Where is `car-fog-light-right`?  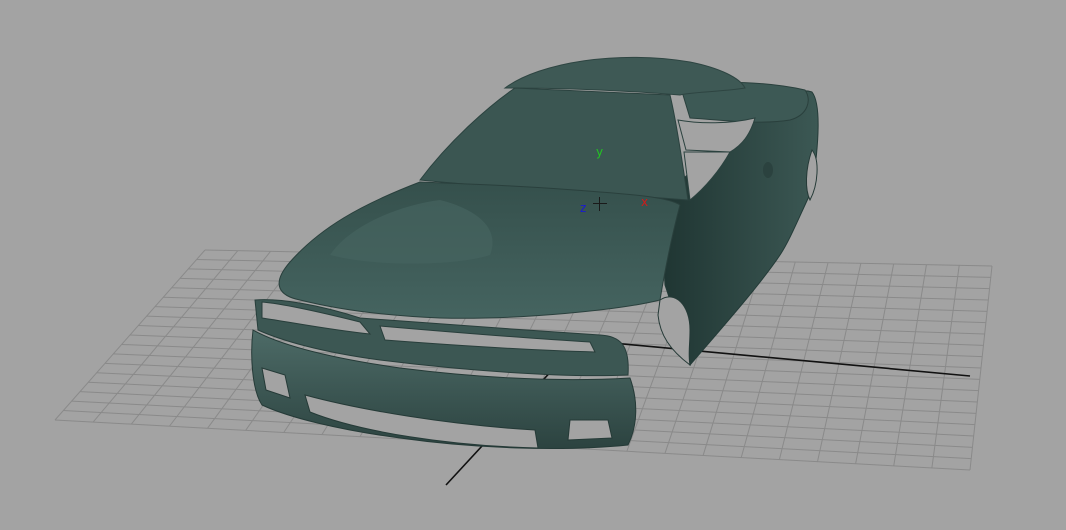 car-fog-light-right is located at coordinates (590, 430).